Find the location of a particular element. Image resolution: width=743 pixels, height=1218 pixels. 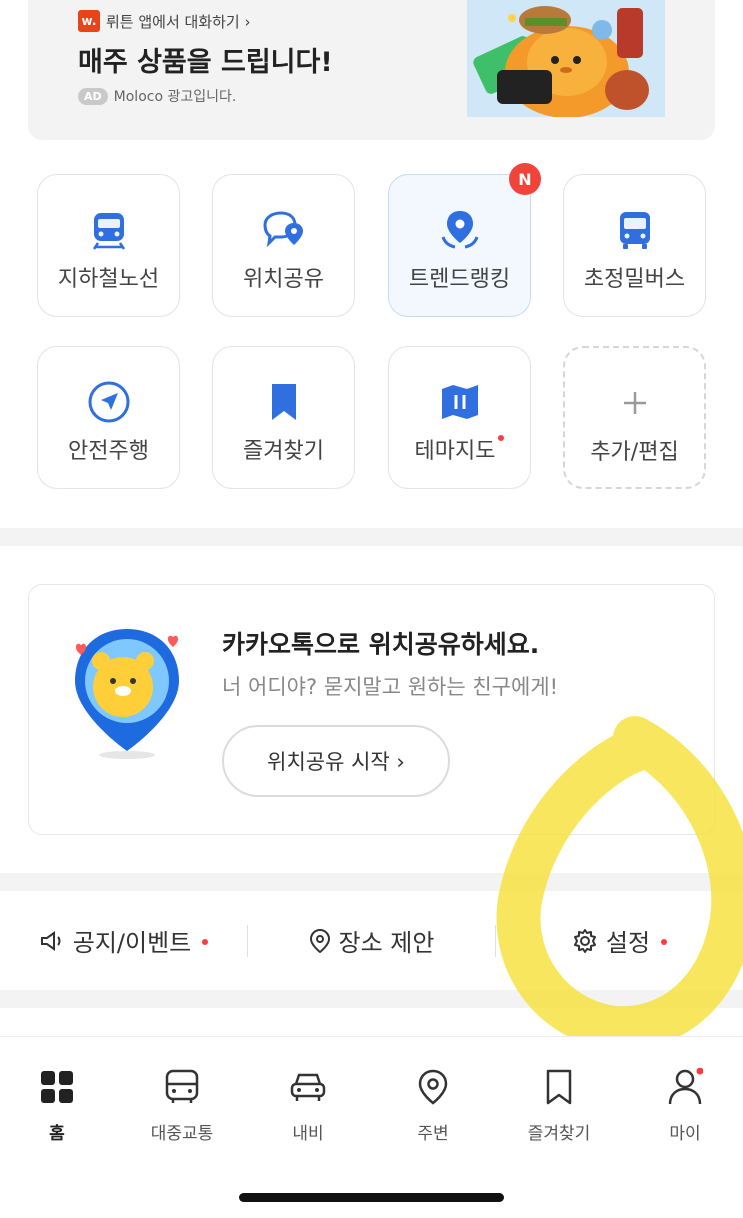

person-icon is located at coordinates (685, 1087).